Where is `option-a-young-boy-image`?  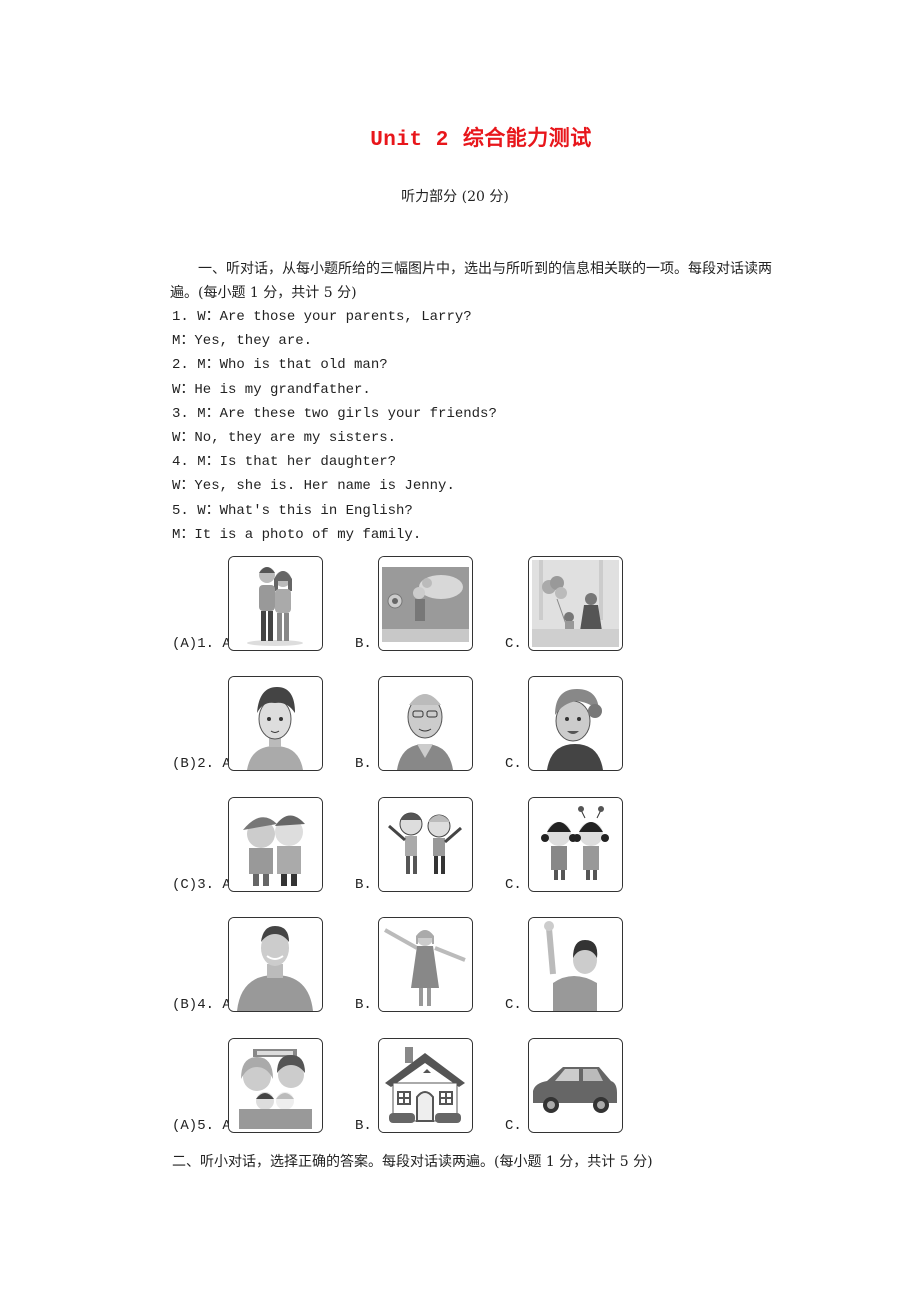 option-a-young-boy-image is located at coordinates (275, 723).